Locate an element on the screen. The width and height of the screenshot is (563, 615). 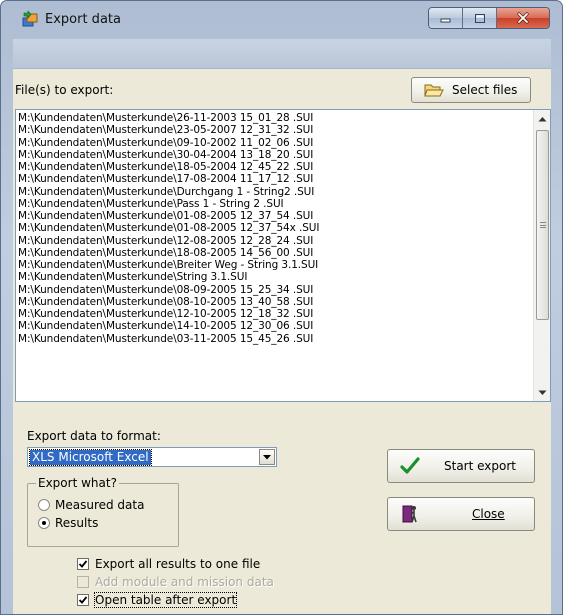
minimize-icon is located at coordinates (445, 20).